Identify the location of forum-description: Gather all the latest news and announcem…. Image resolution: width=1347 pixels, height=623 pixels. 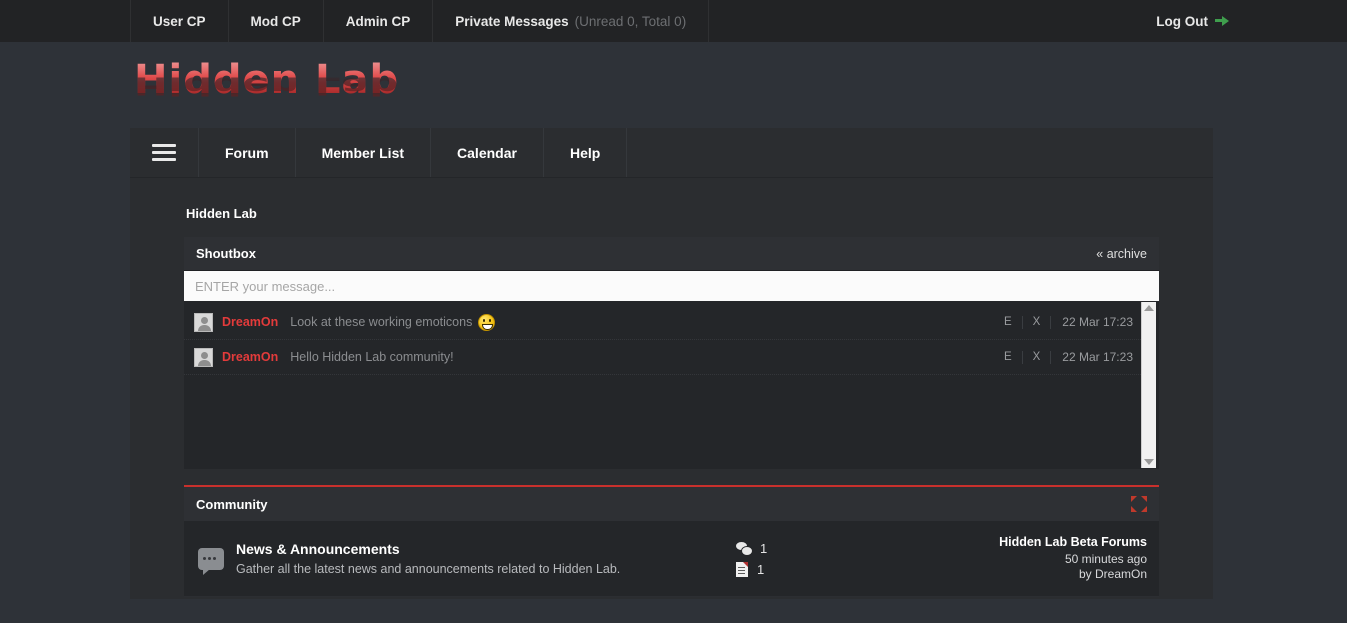
(428, 569).